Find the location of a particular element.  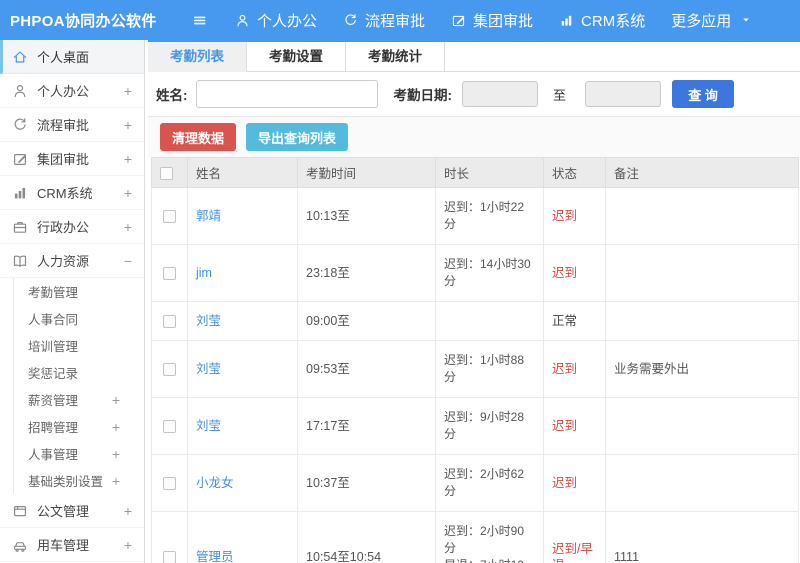

date-range-to-label: 至 is located at coordinates (560, 95).